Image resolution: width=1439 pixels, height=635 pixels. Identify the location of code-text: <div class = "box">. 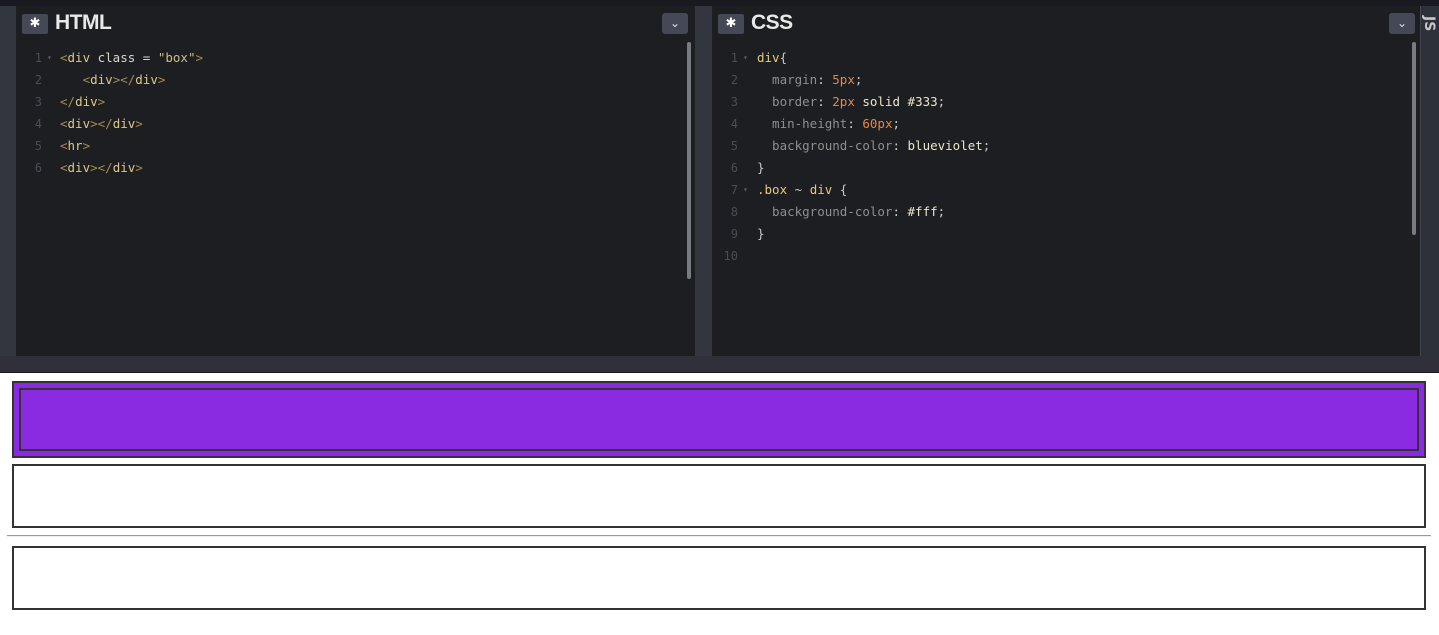
(131, 58).